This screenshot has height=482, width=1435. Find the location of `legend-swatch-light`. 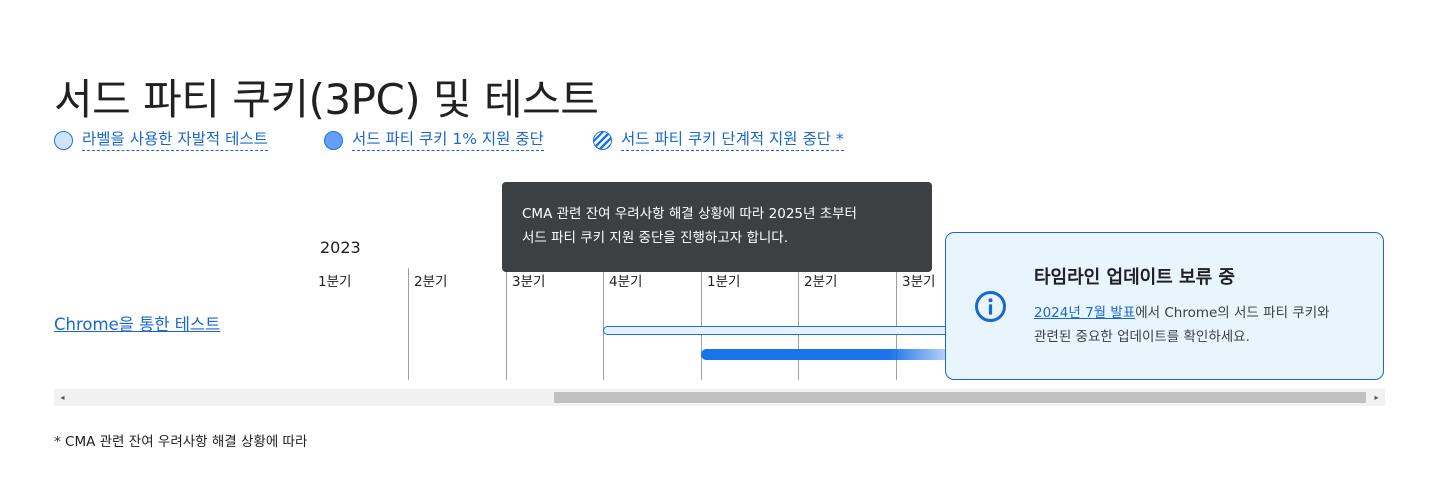

legend-swatch-light is located at coordinates (63, 140).